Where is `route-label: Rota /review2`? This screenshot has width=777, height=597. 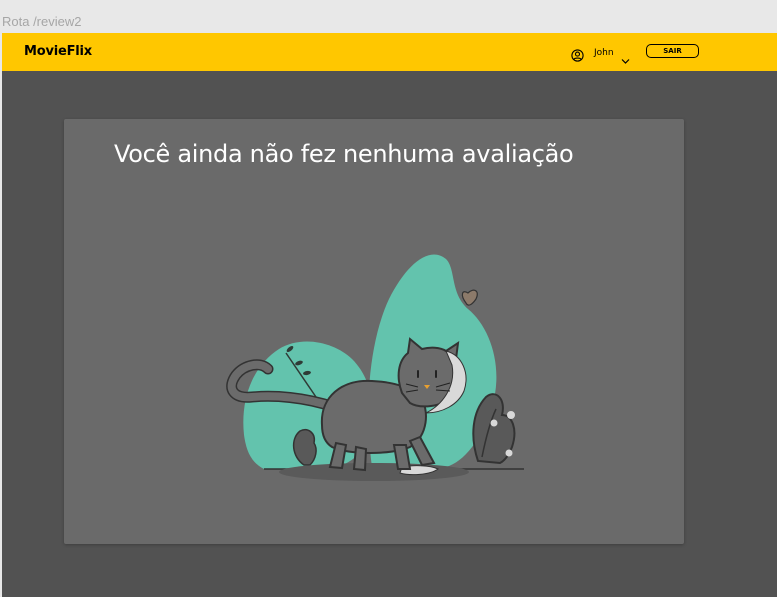 route-label: Rota /review2 is located at coordinates (42, 21).